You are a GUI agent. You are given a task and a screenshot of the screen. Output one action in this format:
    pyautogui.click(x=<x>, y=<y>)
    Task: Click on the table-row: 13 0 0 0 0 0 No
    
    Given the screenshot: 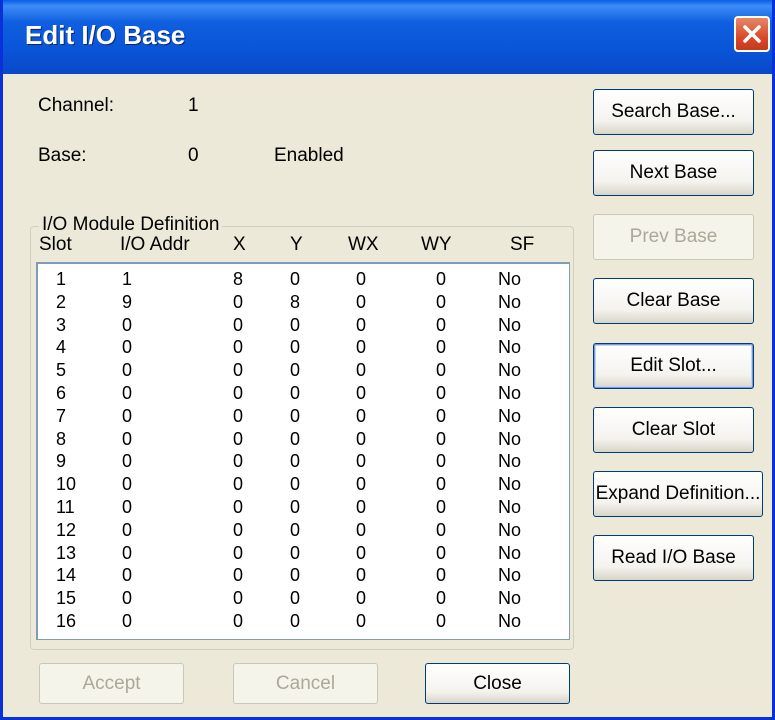 What is the action you would take?
    pyautogui.click(x=303, y=553)
    